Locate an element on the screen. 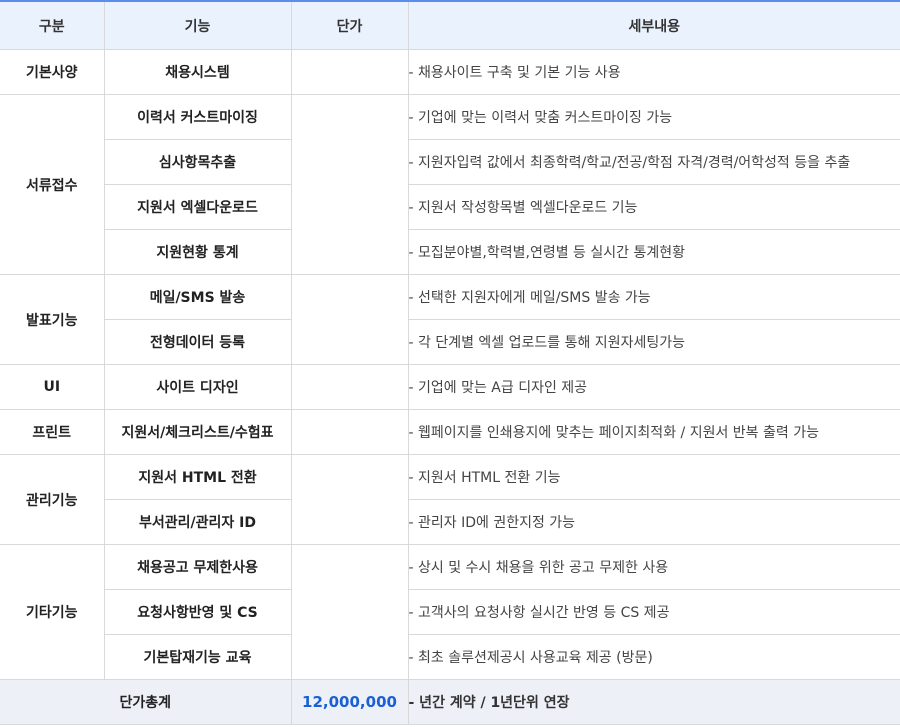 This screenshot has width=900, height=727. function-cell: 메일/SMS 발송 is located at coordinates (197, 297).